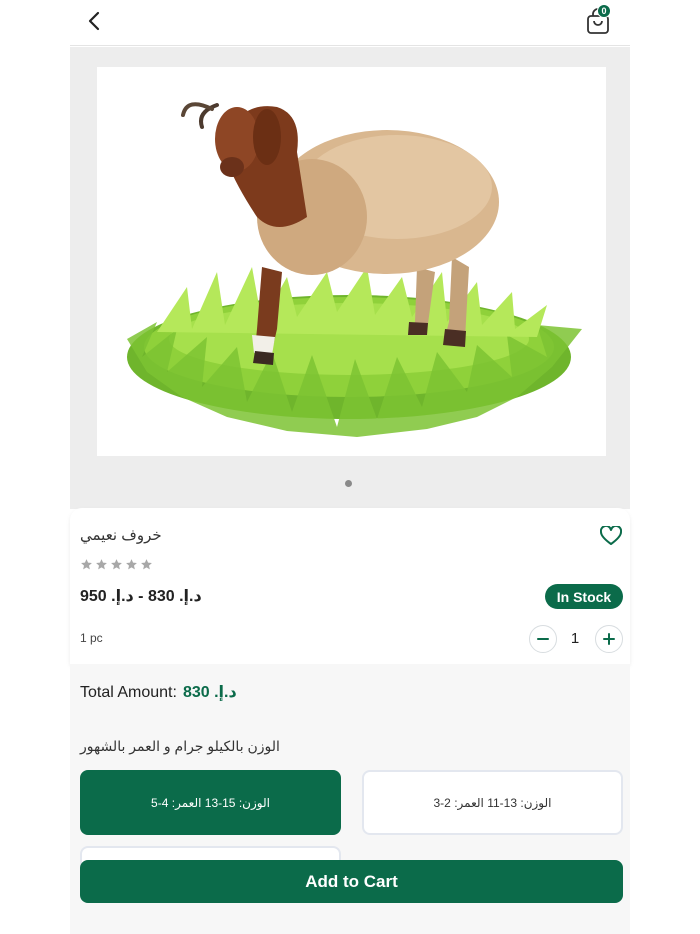 The width and height of the screenshot is (700, 934). I want to click on variant-title: الوزن بالكيلو جرام و العمر بالشهور, so click(180, 746).